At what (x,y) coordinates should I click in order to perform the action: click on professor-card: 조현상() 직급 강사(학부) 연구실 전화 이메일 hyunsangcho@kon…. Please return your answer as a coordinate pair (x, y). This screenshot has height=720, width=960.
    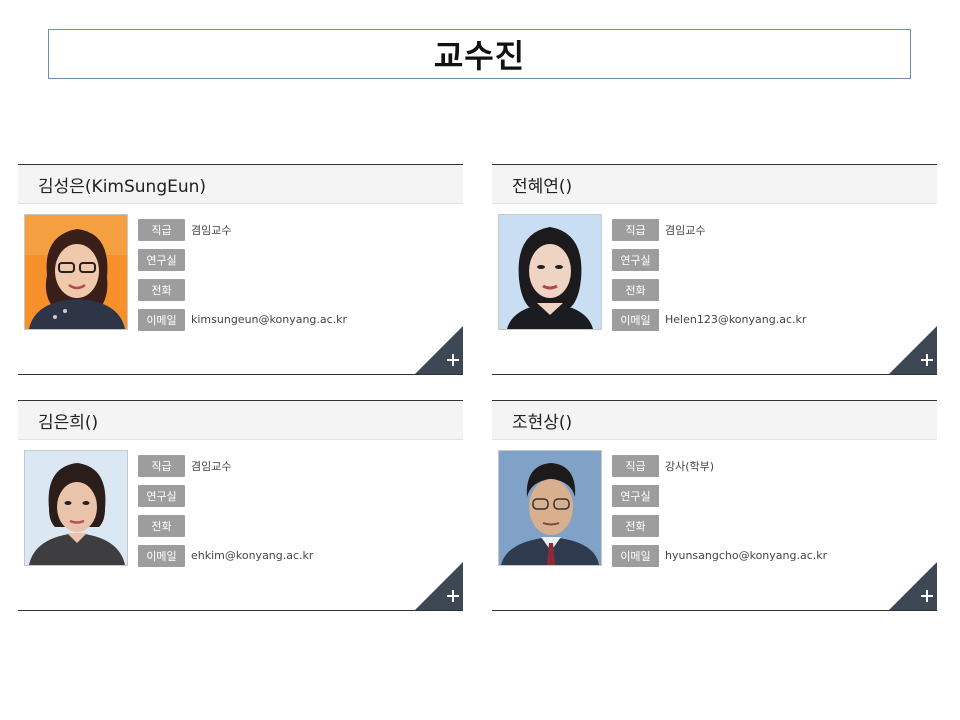
    Looking at the image, I should click on (714, 505).